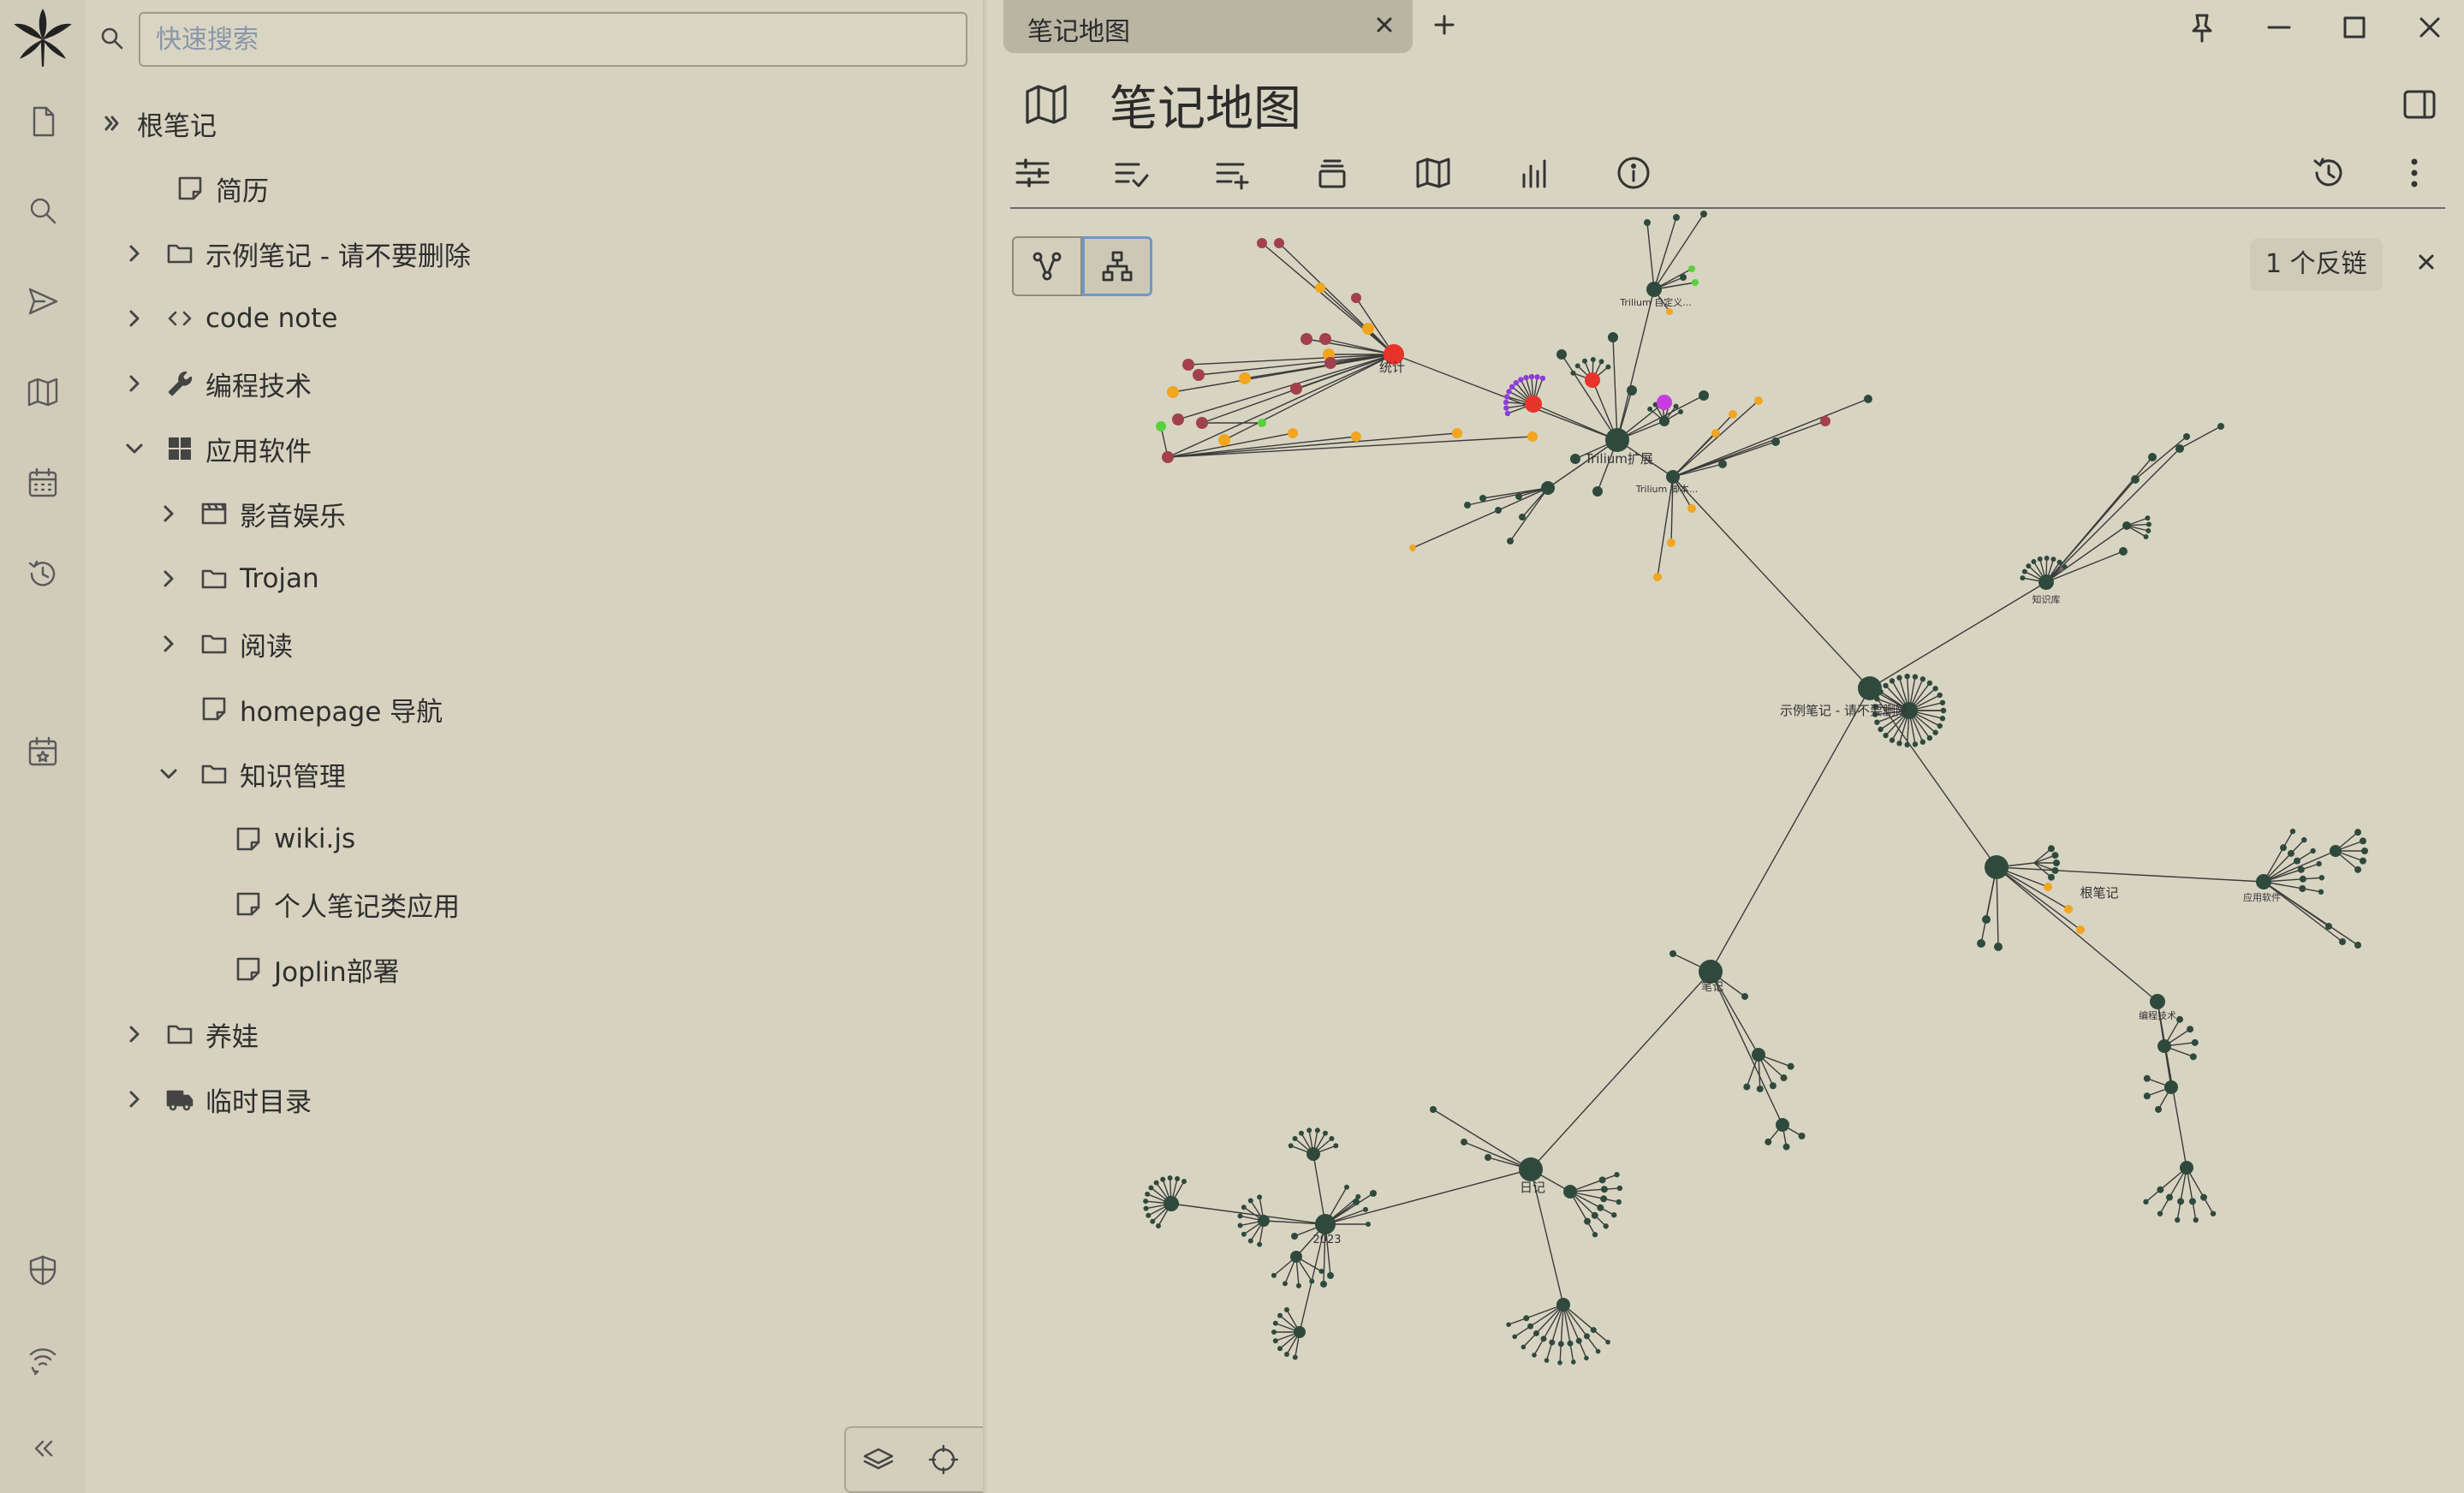 This screenshot has width=2464, height=1493. What do you see at coordinates (236, 578) in the screenshot?
I see `tree-item-trojan: Trojan` at bounding box center [236, 578].